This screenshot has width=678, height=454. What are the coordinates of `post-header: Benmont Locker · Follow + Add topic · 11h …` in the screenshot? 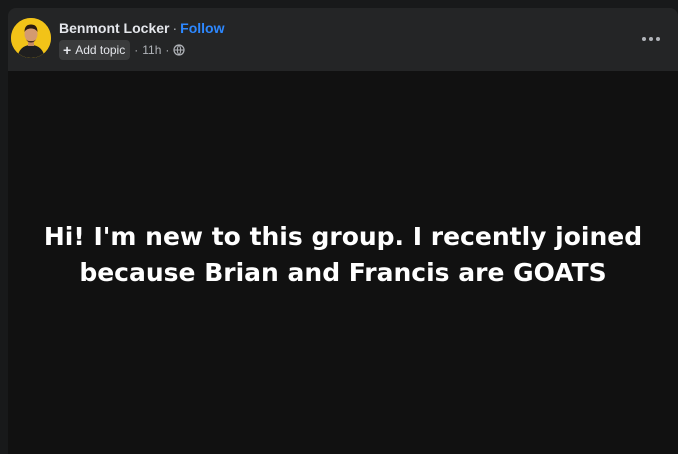 It's located at (343, 39).